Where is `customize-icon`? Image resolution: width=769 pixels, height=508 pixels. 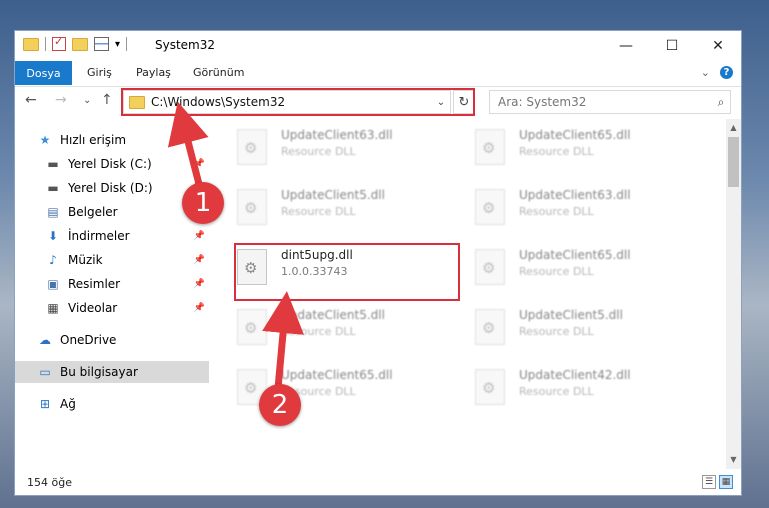 customize-icon is located at coordinates (101, 44).